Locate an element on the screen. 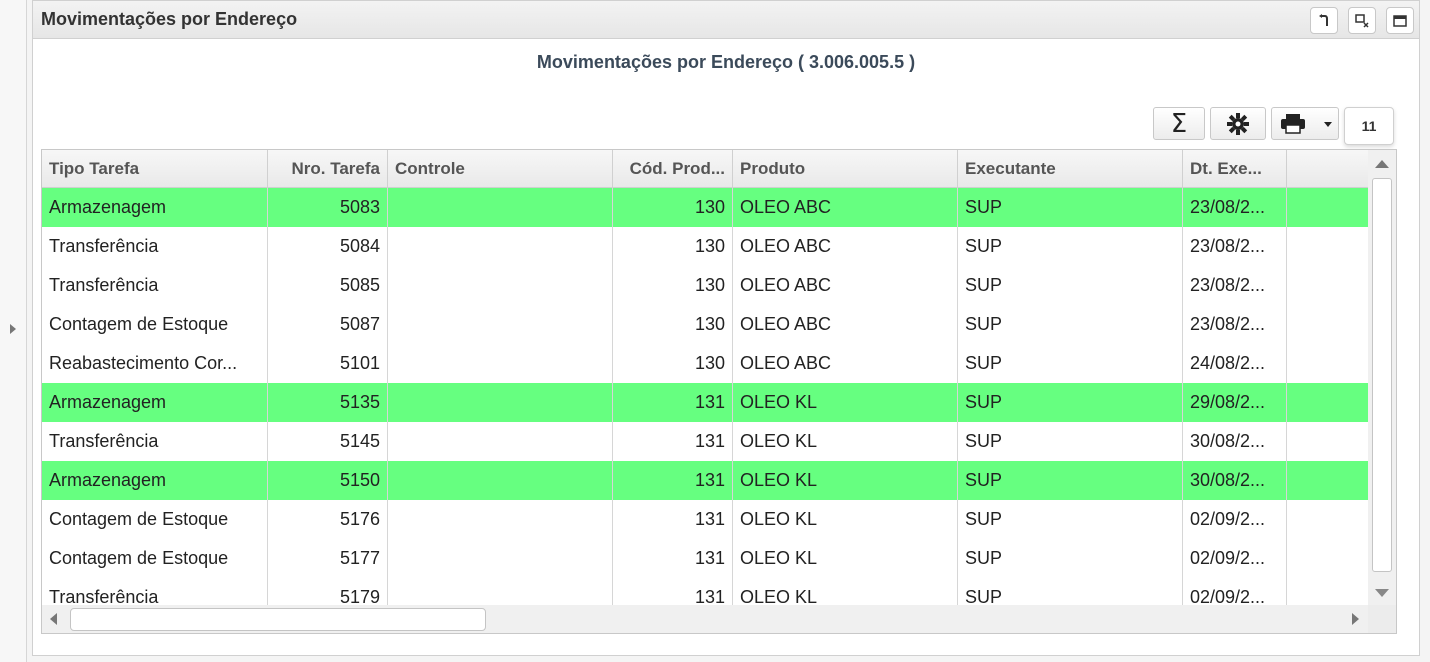  column-header-tipo-tarefa: Tipo Tarefa is located at coordinates (155, 169).